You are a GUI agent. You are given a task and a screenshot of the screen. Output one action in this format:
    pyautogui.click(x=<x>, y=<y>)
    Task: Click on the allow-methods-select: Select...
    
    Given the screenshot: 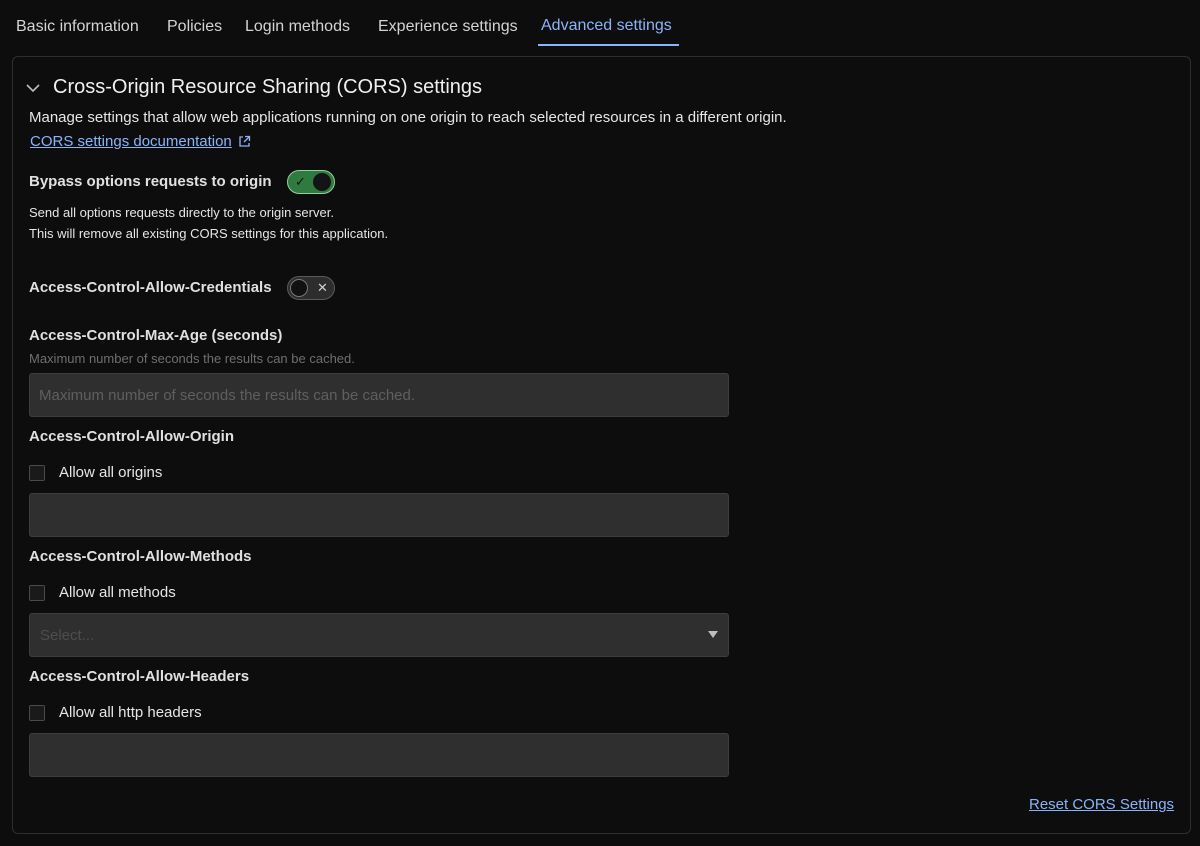 What is the action you would take?
    pyautogui.click(x=379, y=635)
    